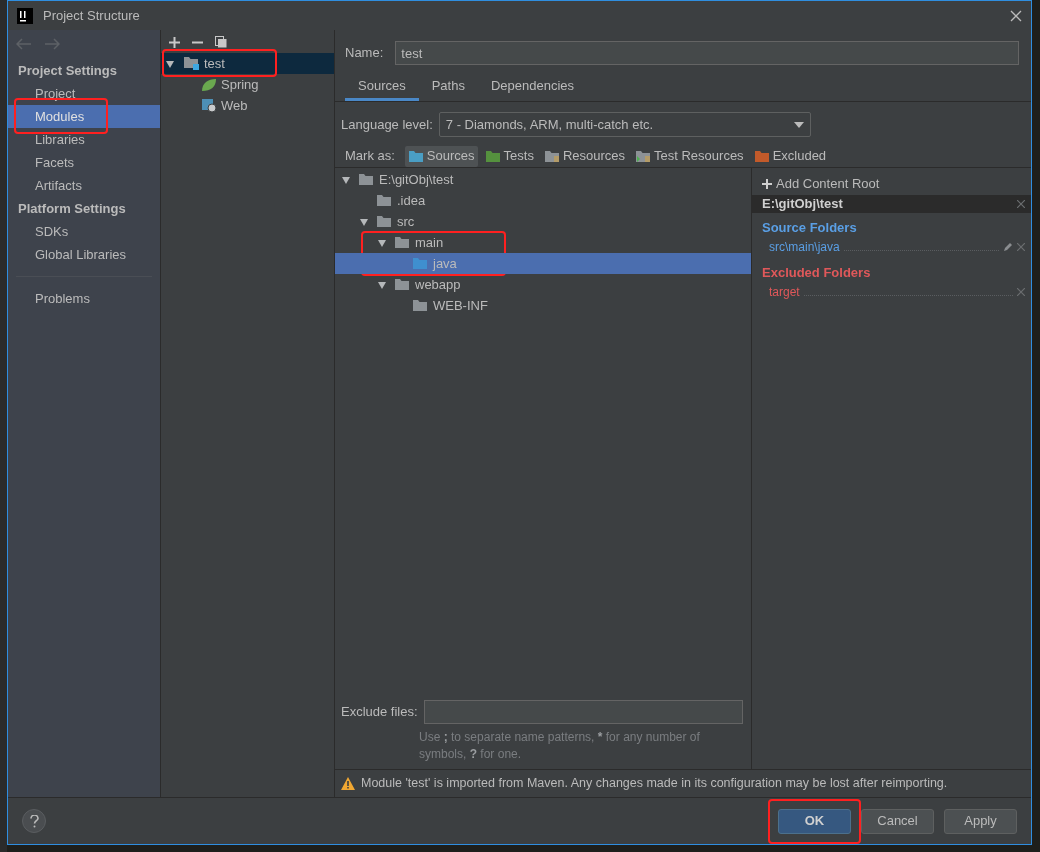  I want to click on source-tree-row: E:\gitObj\test, so click(543, 179).